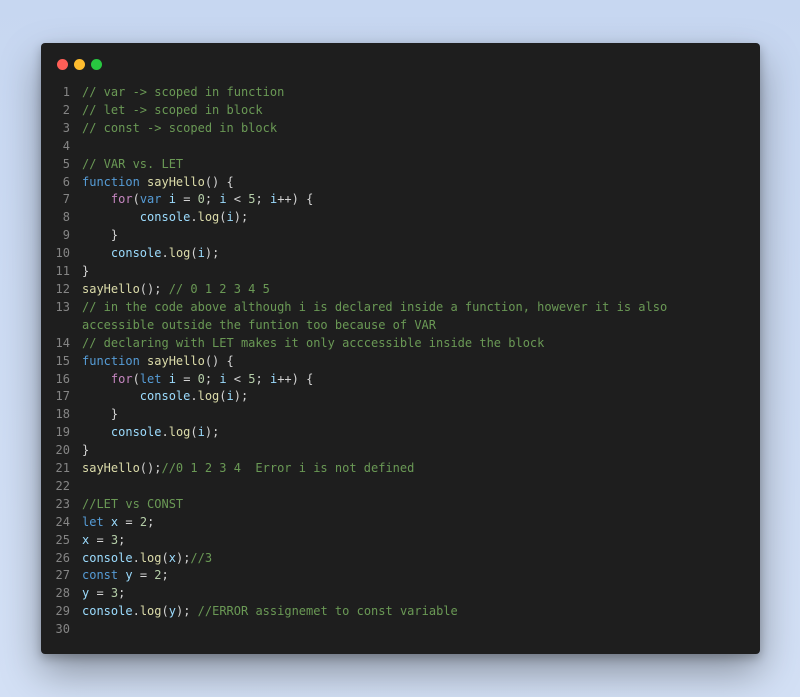 This screenshot has height=697, width=800. I want to click on line-content: console.log(x);//3, so click(421, 559).